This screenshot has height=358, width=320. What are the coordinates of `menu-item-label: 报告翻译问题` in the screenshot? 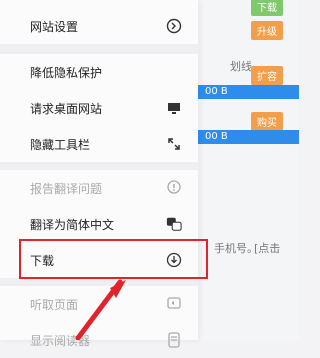 It's located at (66, 188).